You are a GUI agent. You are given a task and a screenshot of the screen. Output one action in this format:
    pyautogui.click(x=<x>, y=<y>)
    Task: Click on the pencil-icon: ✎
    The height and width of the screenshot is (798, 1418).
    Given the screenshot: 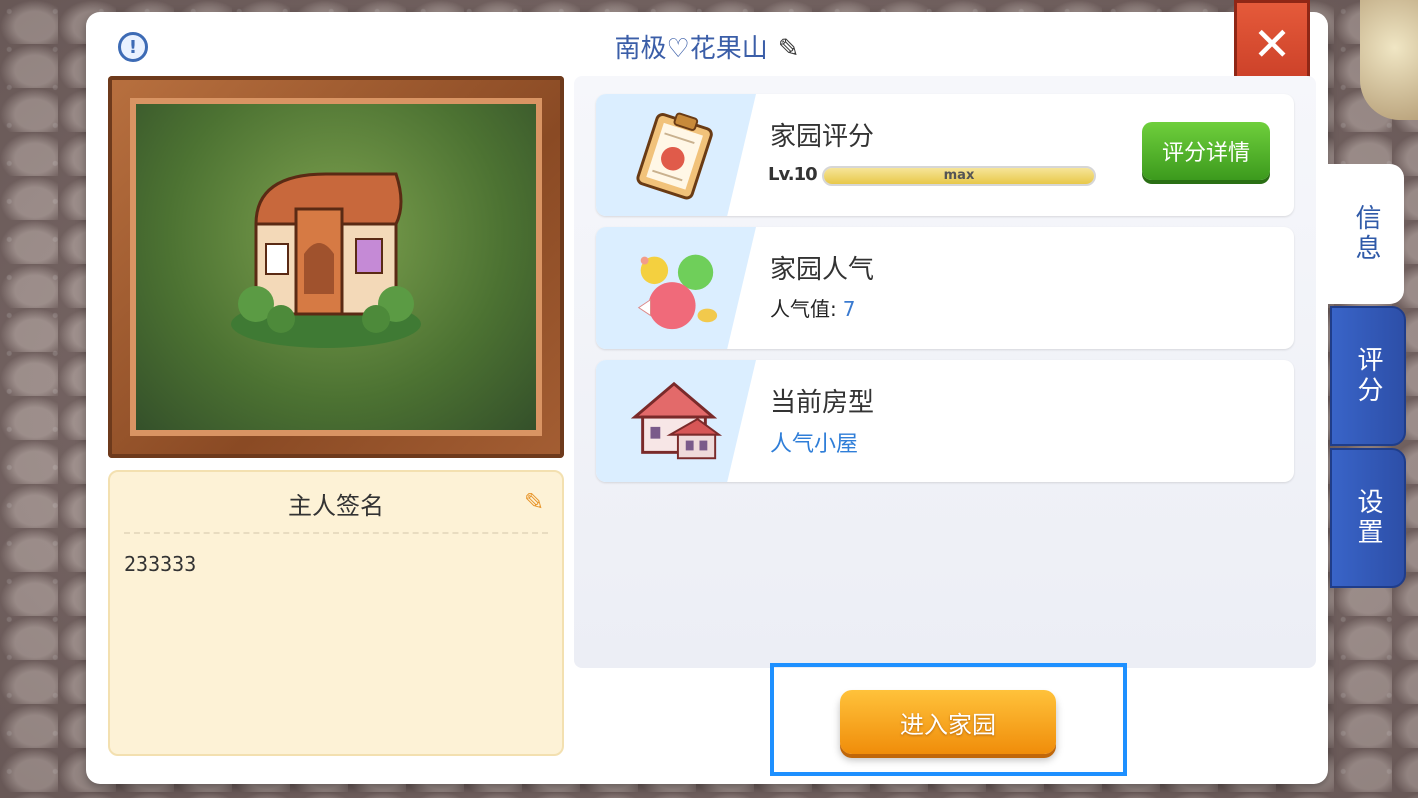 What is the action you would take?
    pyautogui.click(x=789, y=49)
    